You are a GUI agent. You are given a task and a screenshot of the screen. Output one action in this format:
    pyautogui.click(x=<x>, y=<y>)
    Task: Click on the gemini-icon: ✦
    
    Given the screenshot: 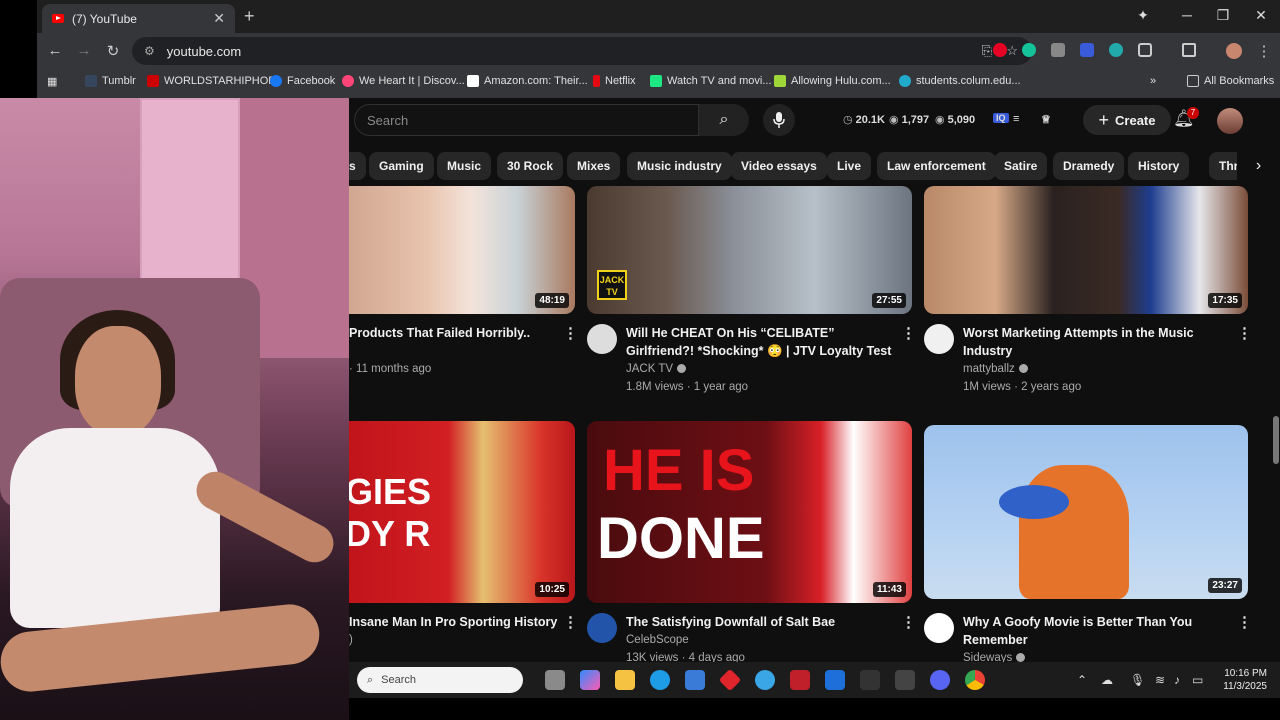 What is the action you would take?
    pyautogui.click(x=1143, y=15)
    